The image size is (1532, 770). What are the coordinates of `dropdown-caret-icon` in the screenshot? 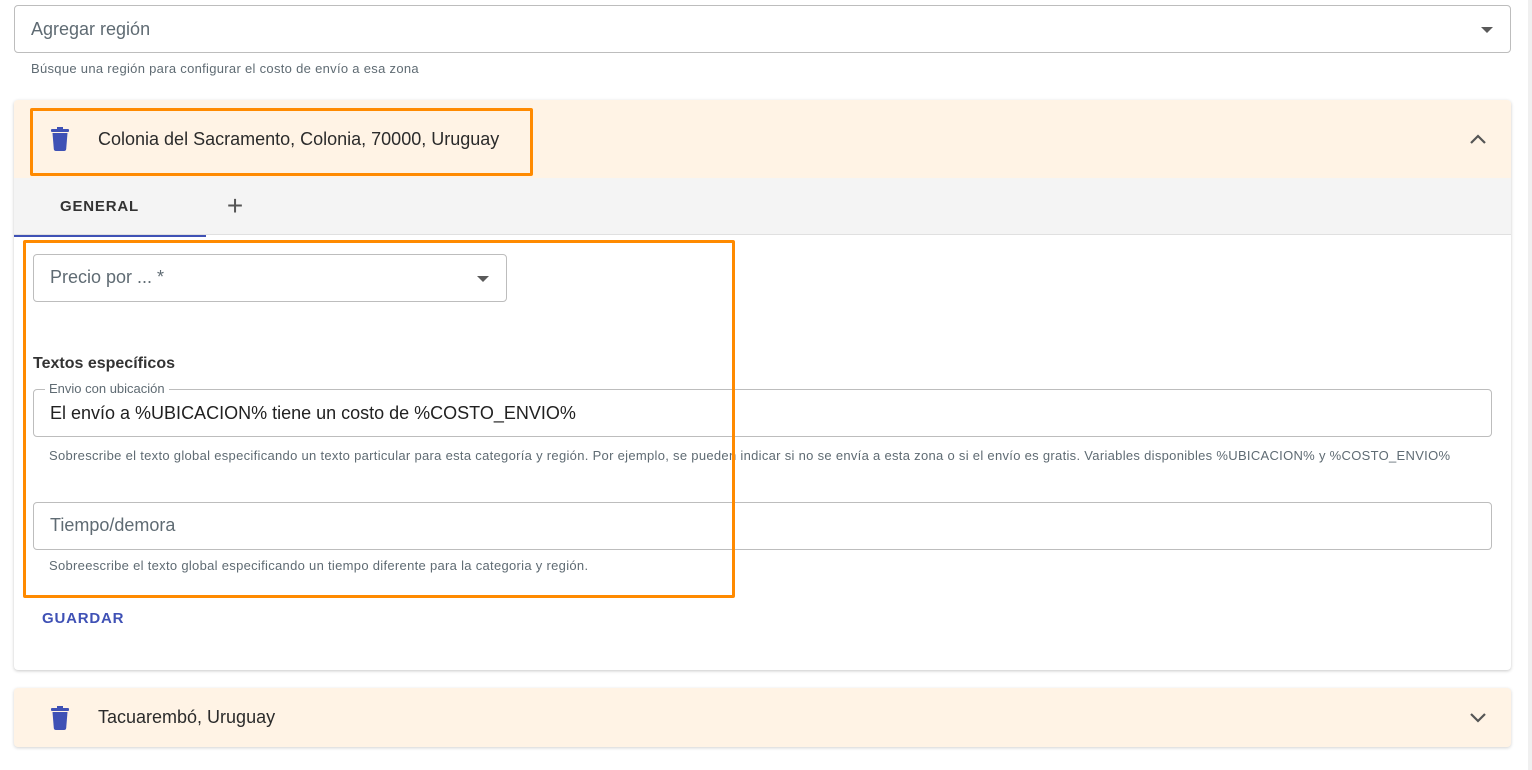 It's located at (1487, 30).